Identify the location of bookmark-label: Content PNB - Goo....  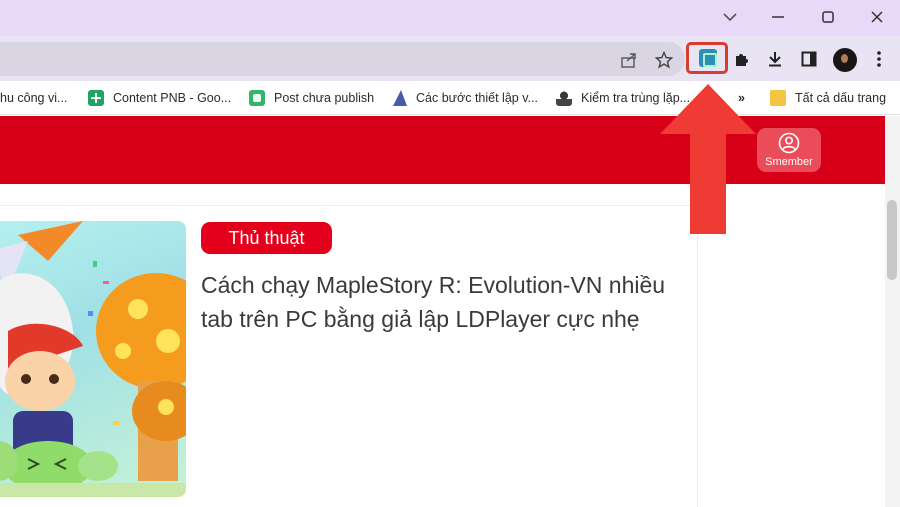
(172, 98).